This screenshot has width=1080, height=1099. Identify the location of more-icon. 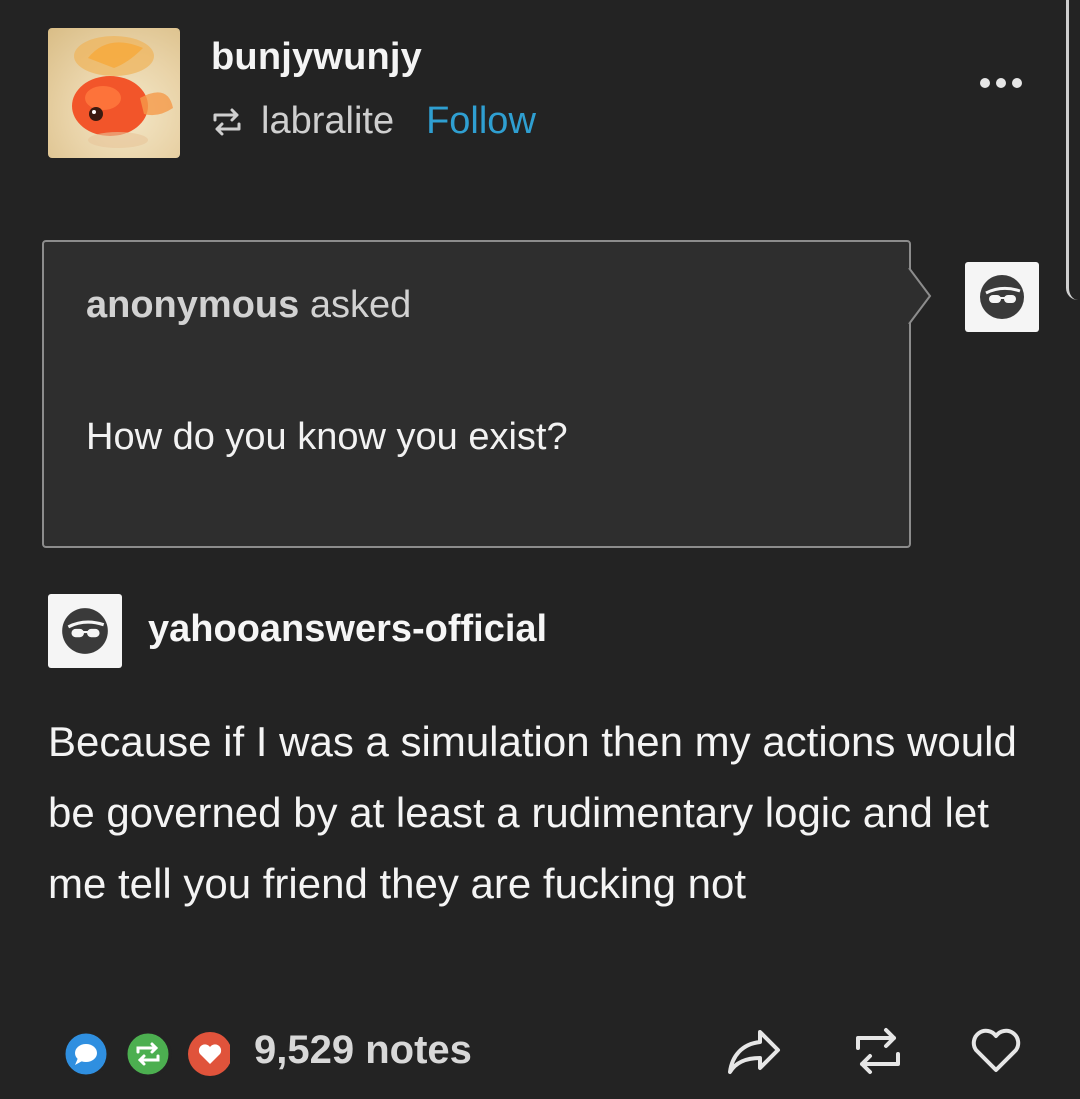
(1001, 83).